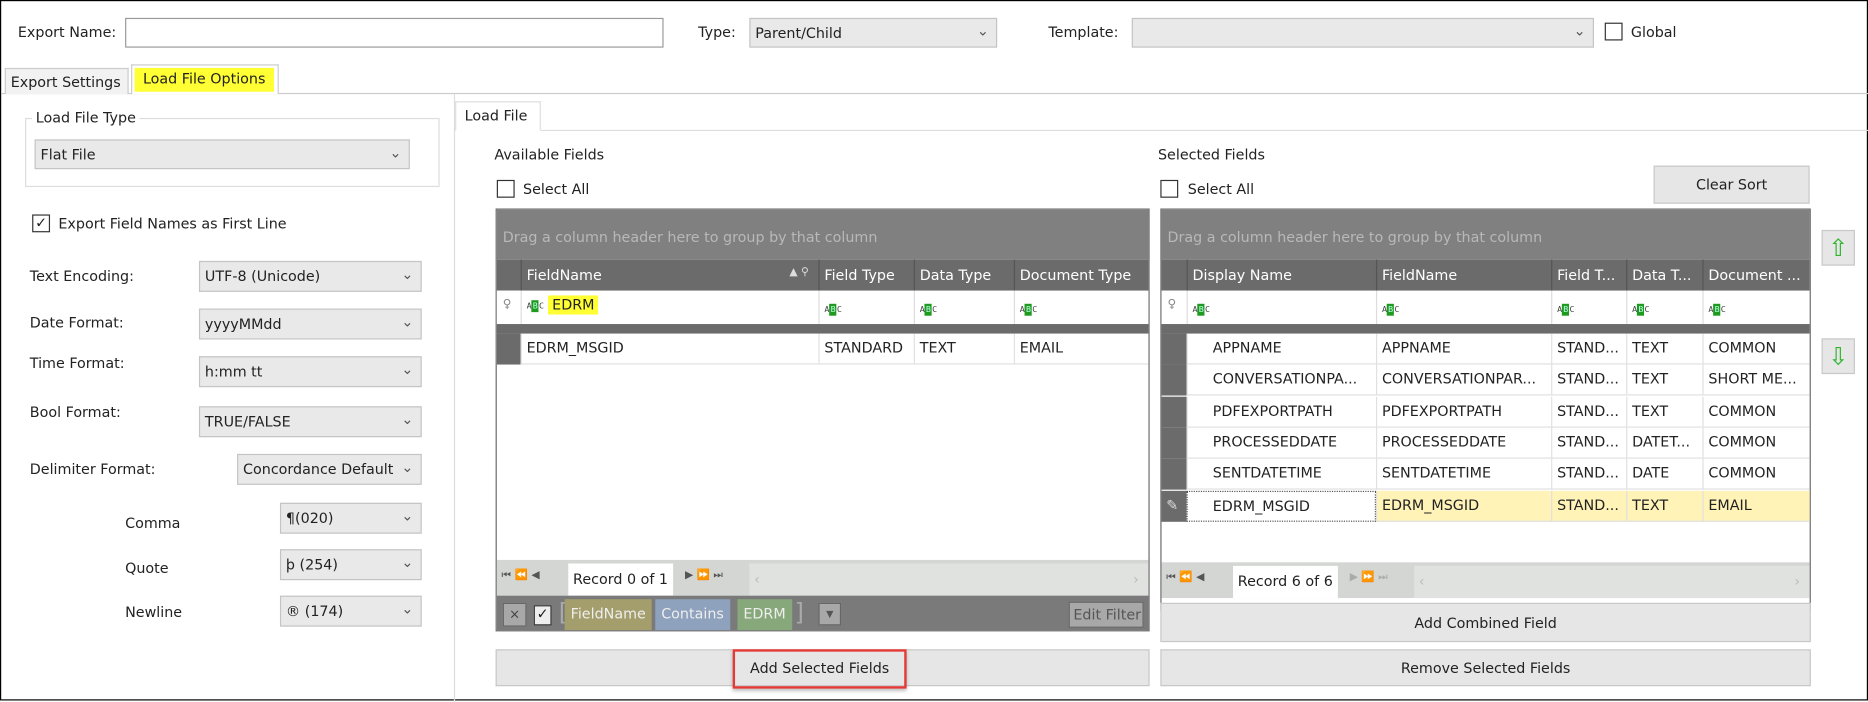  What do you see at coordinates (514, 614) in the screenshot?
I see `clear-filter-icon: ×` at bounding box center [514, 614].